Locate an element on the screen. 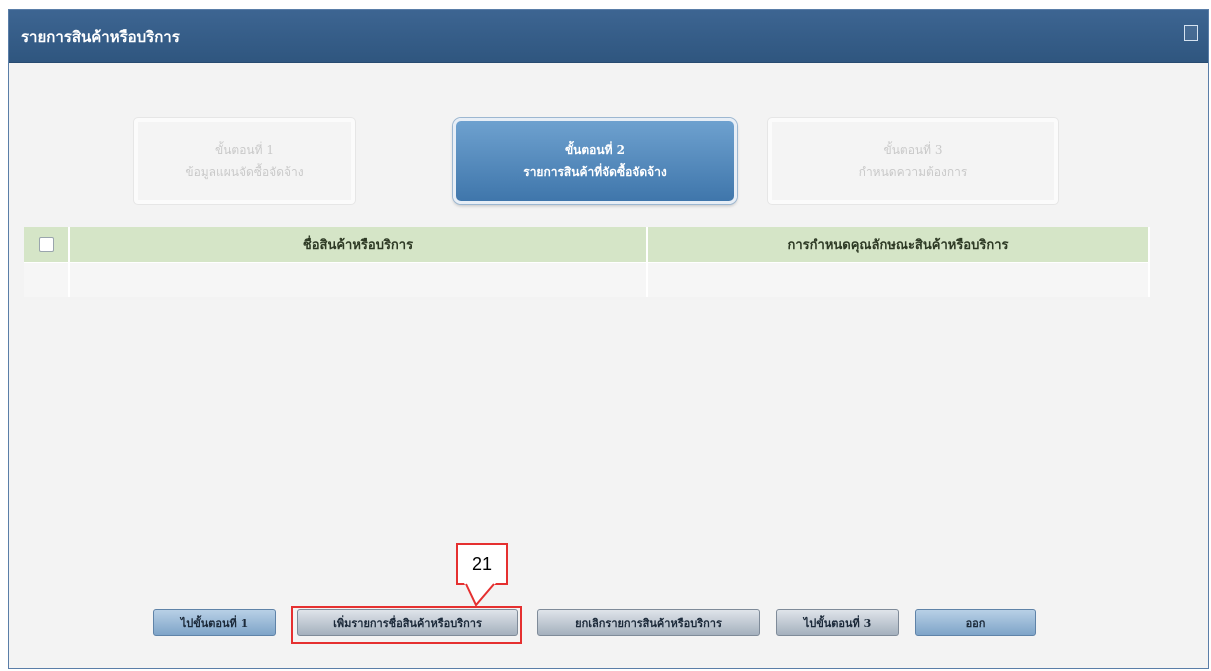 The height and width of the screenshot is (671, 1211). go-step3-button: ไปขั้นตอนที่ 3 is located at coordinates (837, 622).